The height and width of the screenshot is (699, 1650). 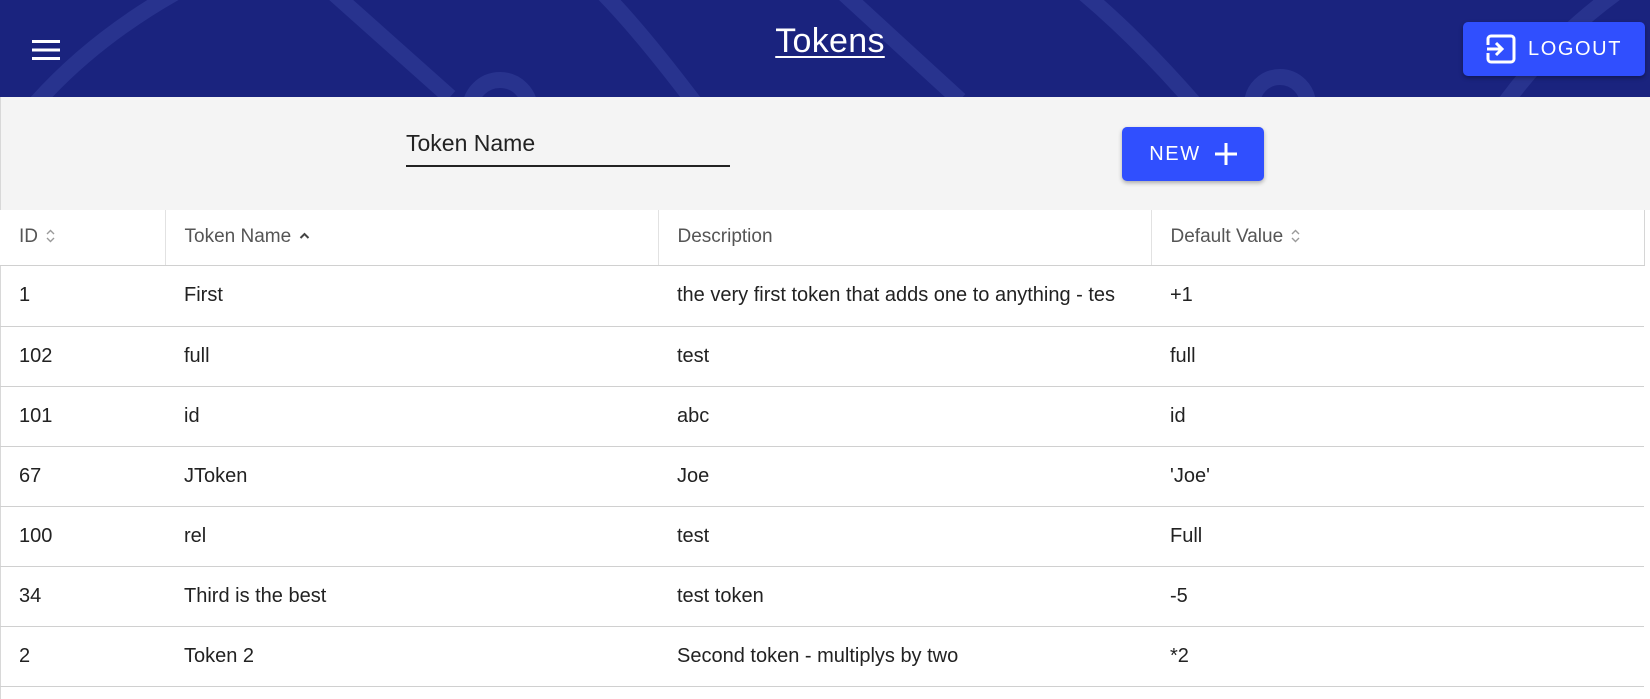 What do you see at coordinates (904, 416) in the screenshot?
I see `cell-description: abc` at bounding box center [904, 416].